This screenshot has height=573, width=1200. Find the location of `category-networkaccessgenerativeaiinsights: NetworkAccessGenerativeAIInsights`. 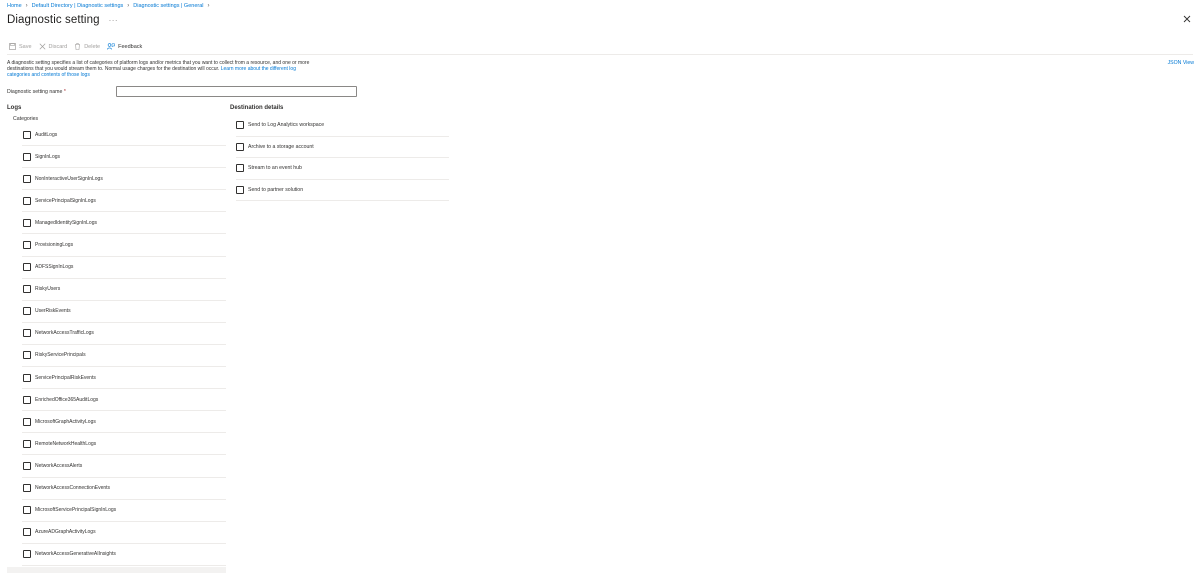

category-networkaccessgenerativeaiinsights: NetworkAccessGenerativeAIInsights is located at coordinates (124, 555).